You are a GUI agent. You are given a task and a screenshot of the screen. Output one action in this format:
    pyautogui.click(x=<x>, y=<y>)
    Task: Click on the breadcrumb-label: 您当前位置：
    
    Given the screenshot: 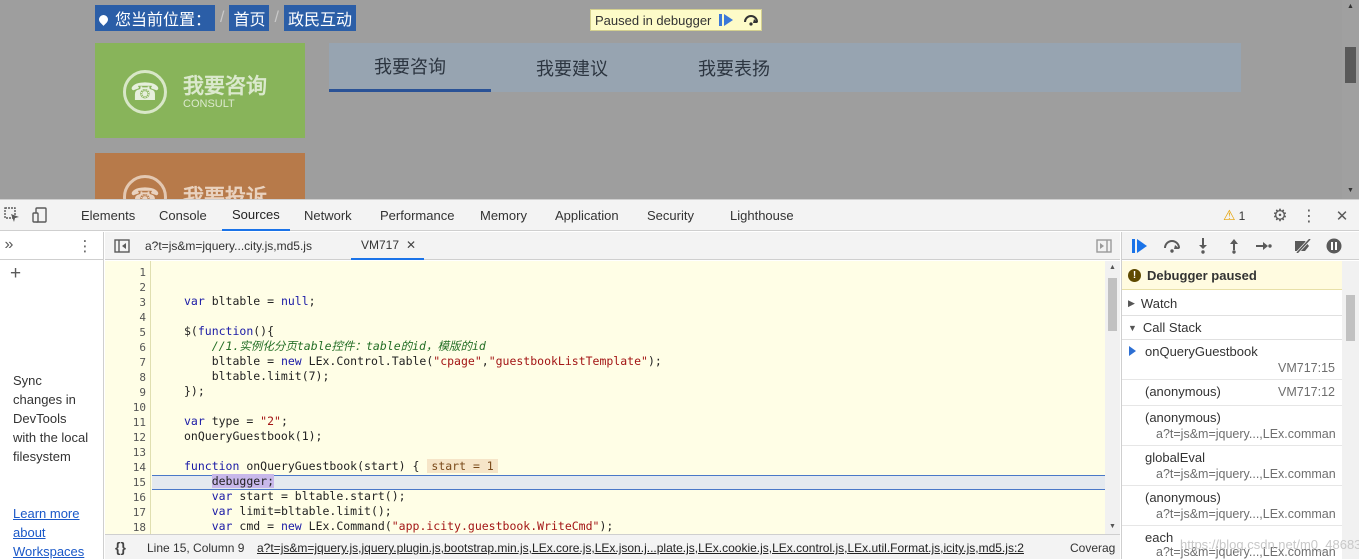 What is the action you would take?
    pyautogui.click(x=155, y=17)
    